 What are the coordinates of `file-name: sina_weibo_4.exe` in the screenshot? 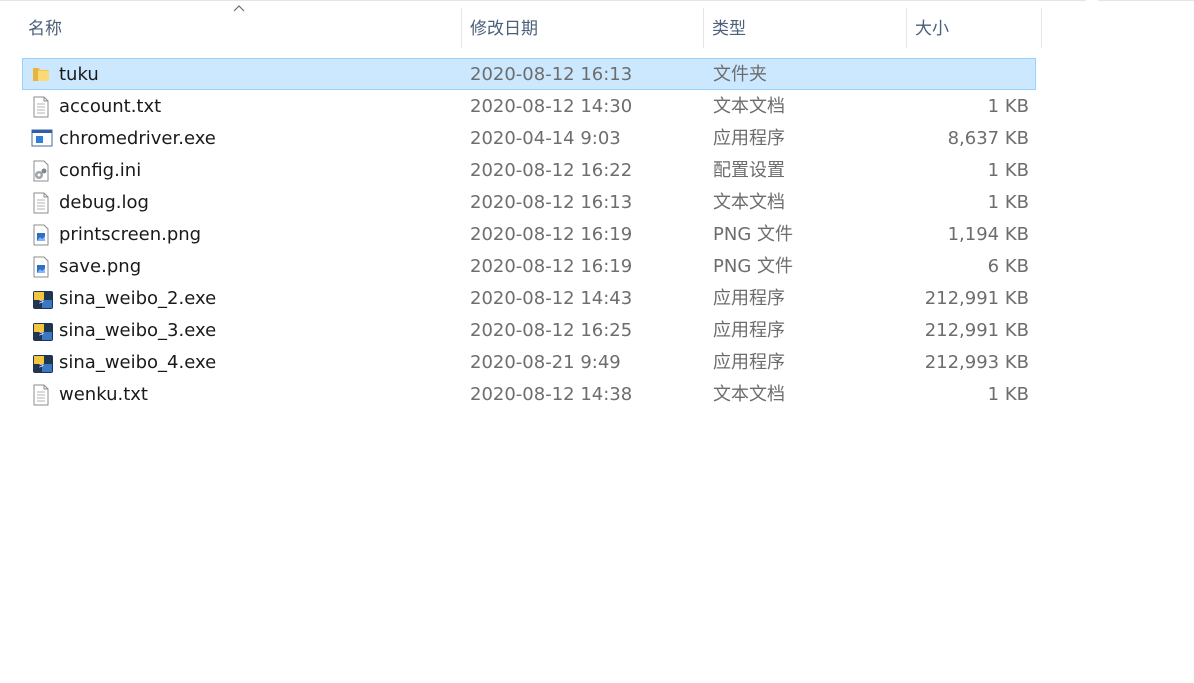 It's located at (138, 362).